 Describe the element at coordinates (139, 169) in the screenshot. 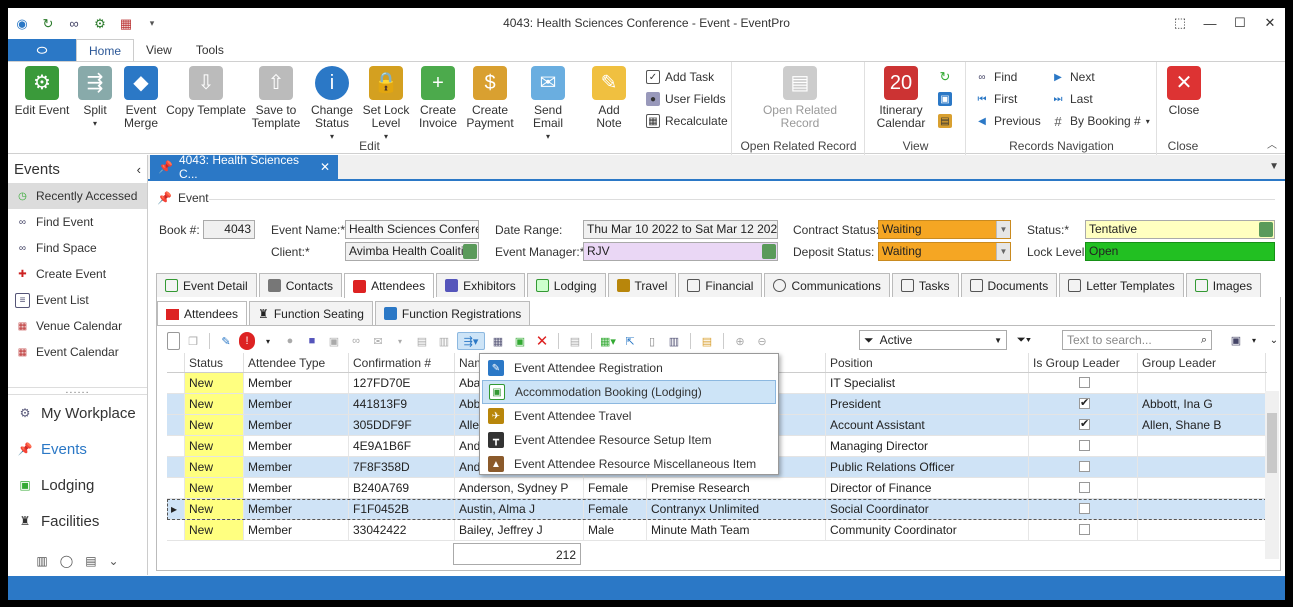

I see `collapse-nav-icon: ‹` at that location.